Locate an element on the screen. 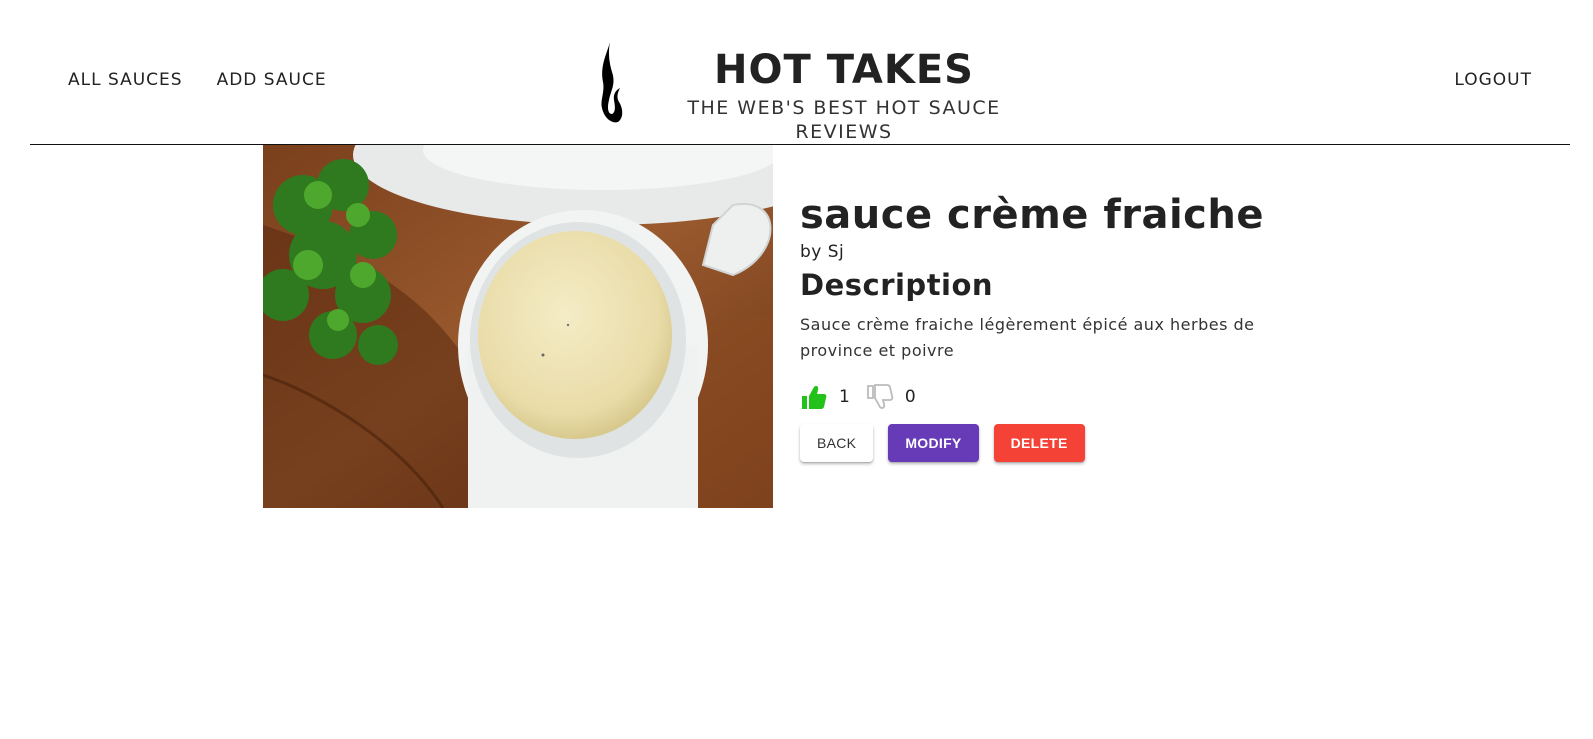  user-nav: LOGOUT is located at coordinates (1493, 80).